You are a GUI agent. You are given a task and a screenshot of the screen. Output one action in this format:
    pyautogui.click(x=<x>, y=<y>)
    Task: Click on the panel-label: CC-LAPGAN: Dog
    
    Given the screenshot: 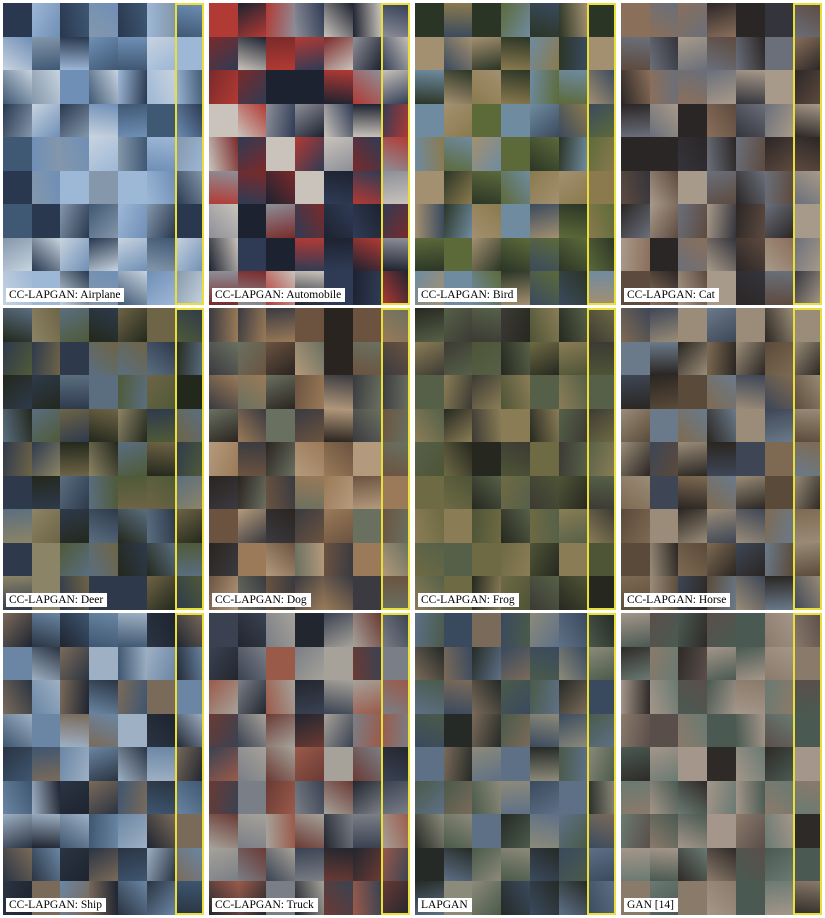 What is the action you would take?
    pyautogui.click(x=261, y=600)
    